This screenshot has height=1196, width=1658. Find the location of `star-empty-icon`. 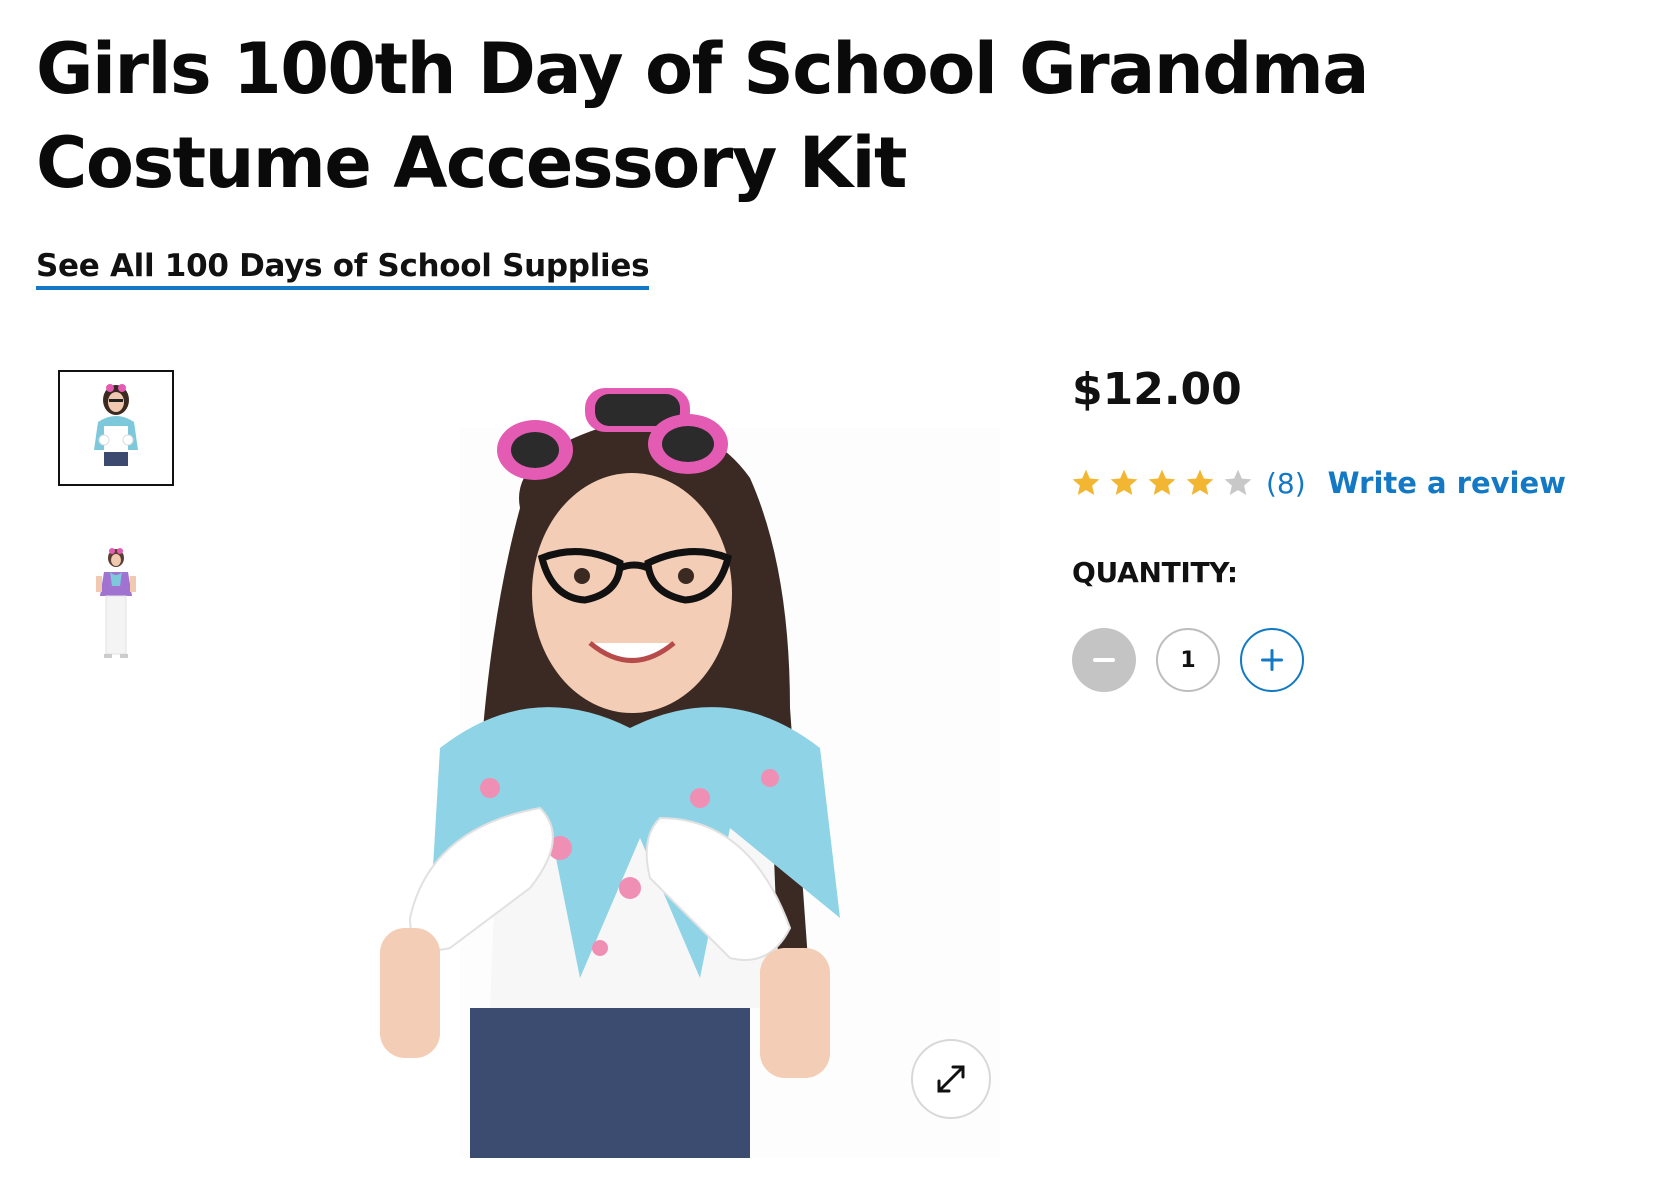

star-empty-icon is located at coordinates (1238, 482).